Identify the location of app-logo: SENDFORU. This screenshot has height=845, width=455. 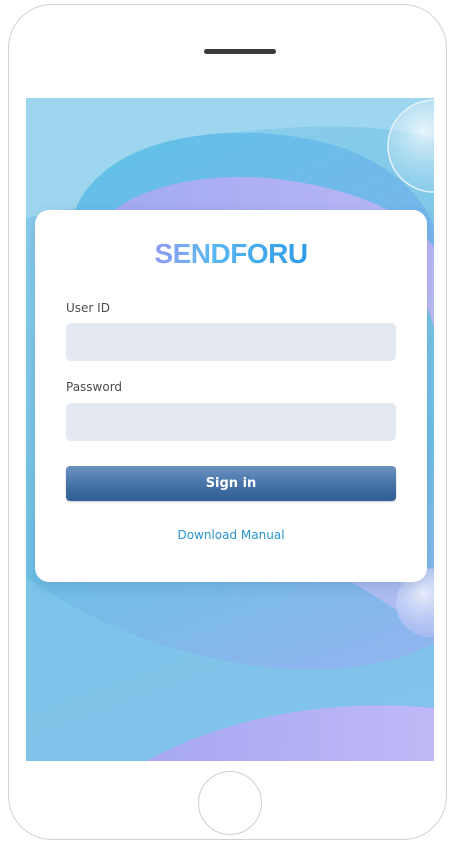
(231, 254).